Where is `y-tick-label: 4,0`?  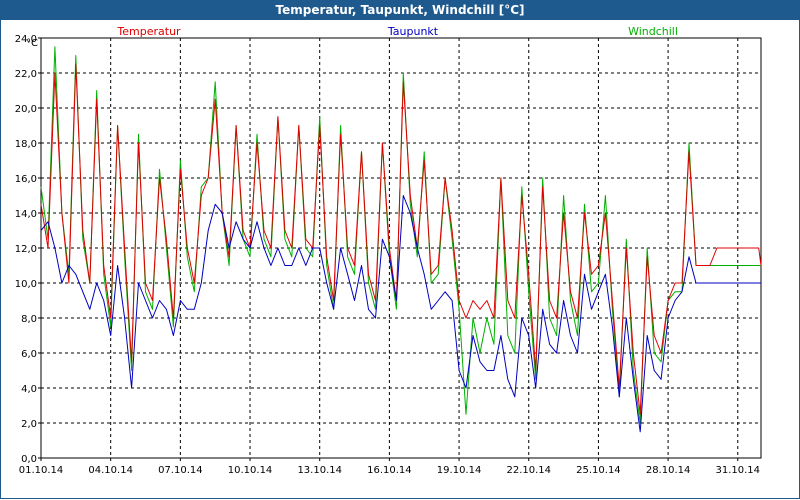 y-tick-label: 4,0 is located at coordinates (29, 389).